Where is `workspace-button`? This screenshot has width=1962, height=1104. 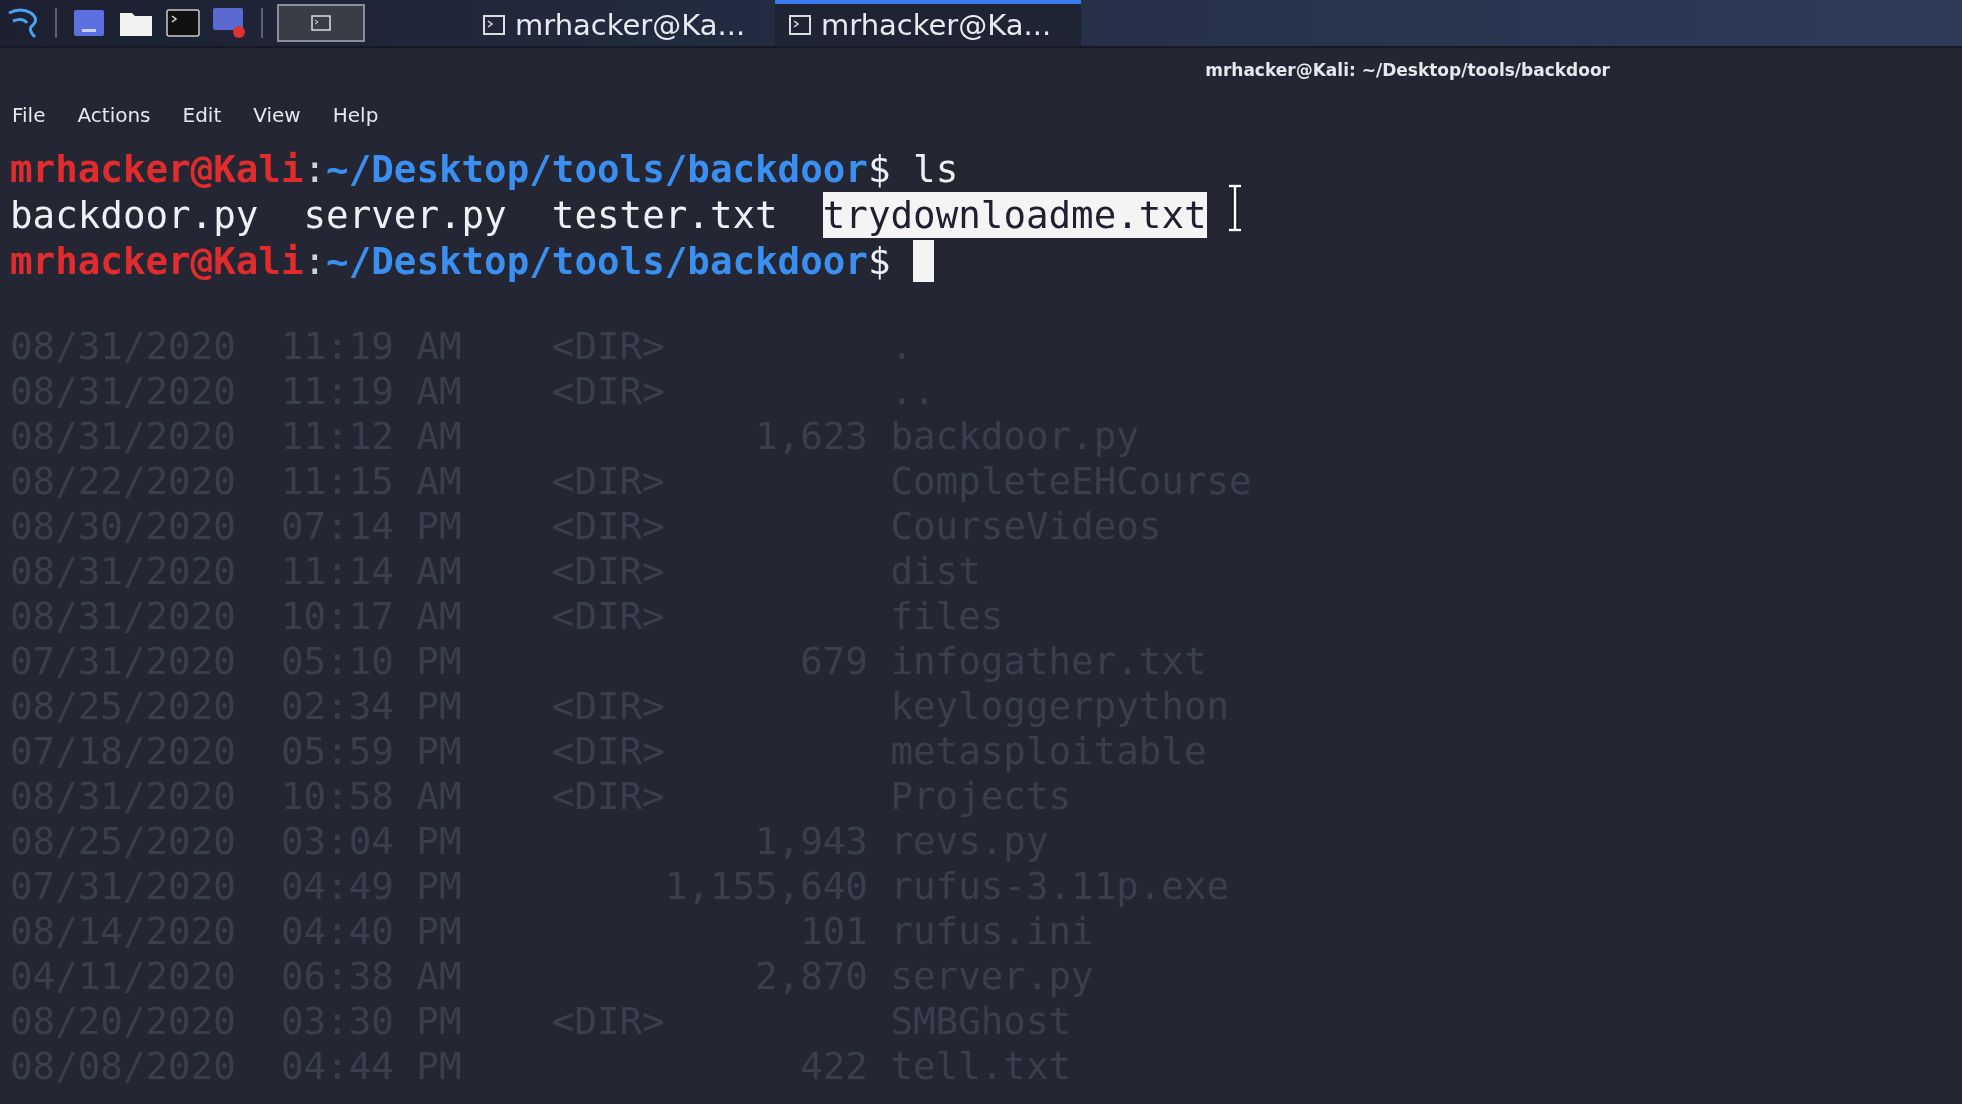
workspace-button is located at coordinates (321, 23).